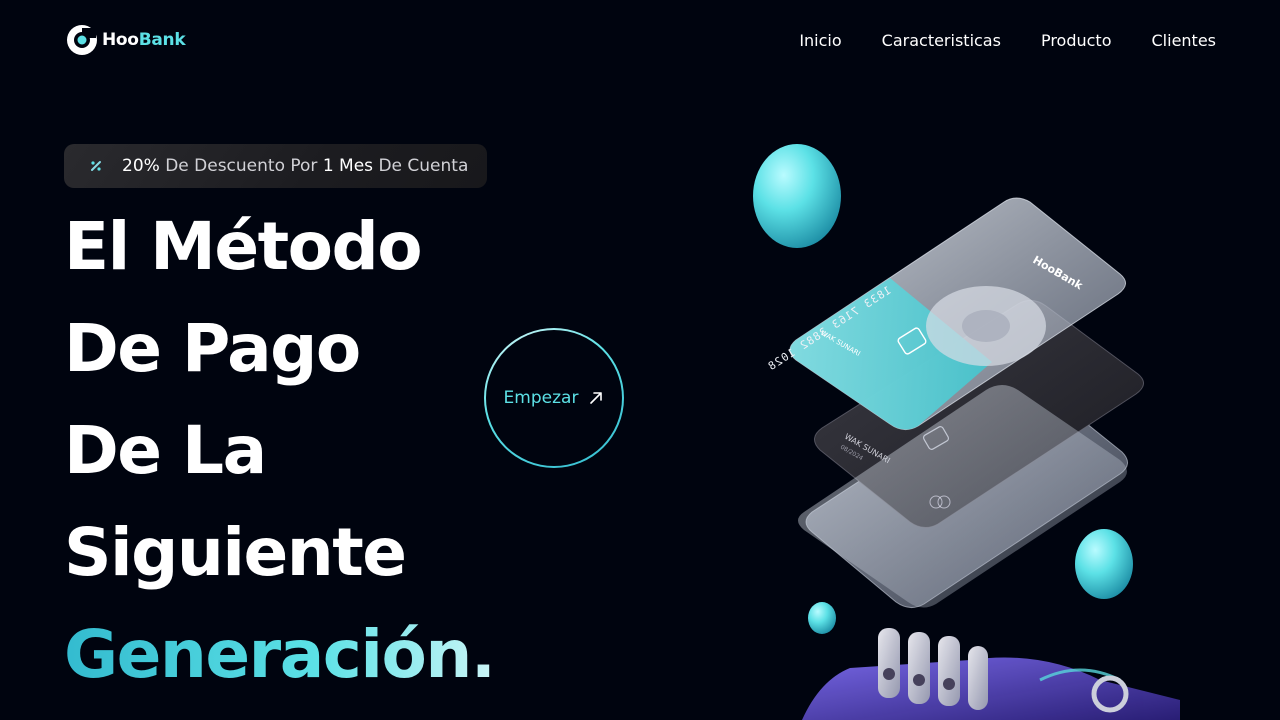 This screenshot has height=720, width=1280. Describe the element at coordinates (1184, 40) in the screenshot. I see `nav-item-clientes: Clientes` at that location.